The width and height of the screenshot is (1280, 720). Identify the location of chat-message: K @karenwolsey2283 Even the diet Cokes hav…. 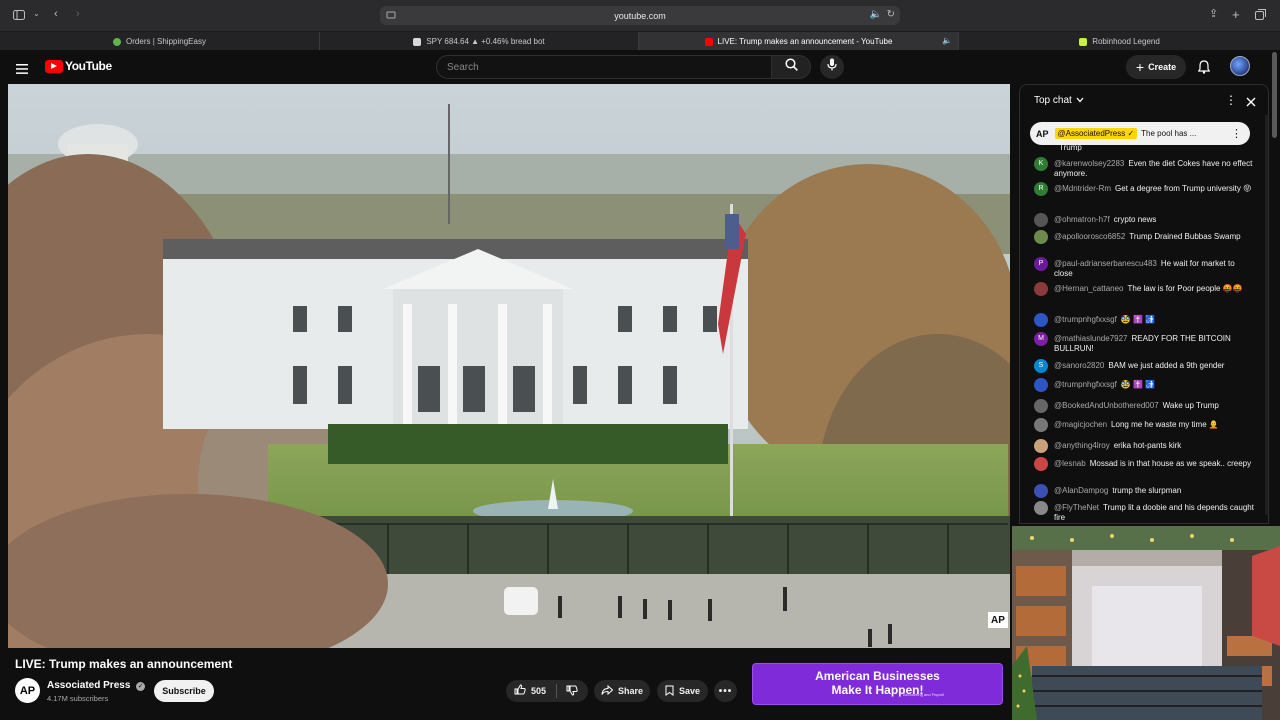
(1144, 168).